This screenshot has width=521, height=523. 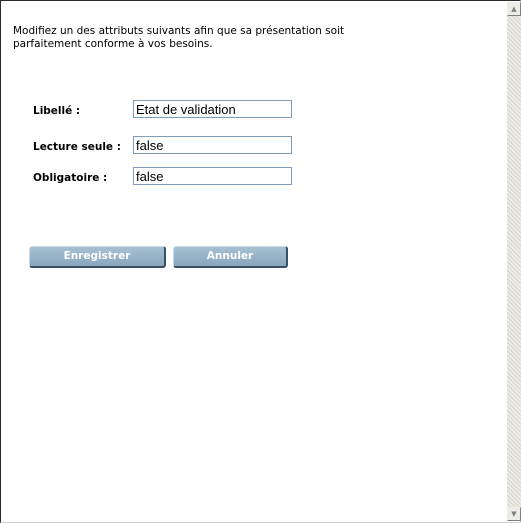 What do you see at coordinates (97, 257) in the screenshot?
I see `save-button: Enregistrer` at bounding box center [97, 257].